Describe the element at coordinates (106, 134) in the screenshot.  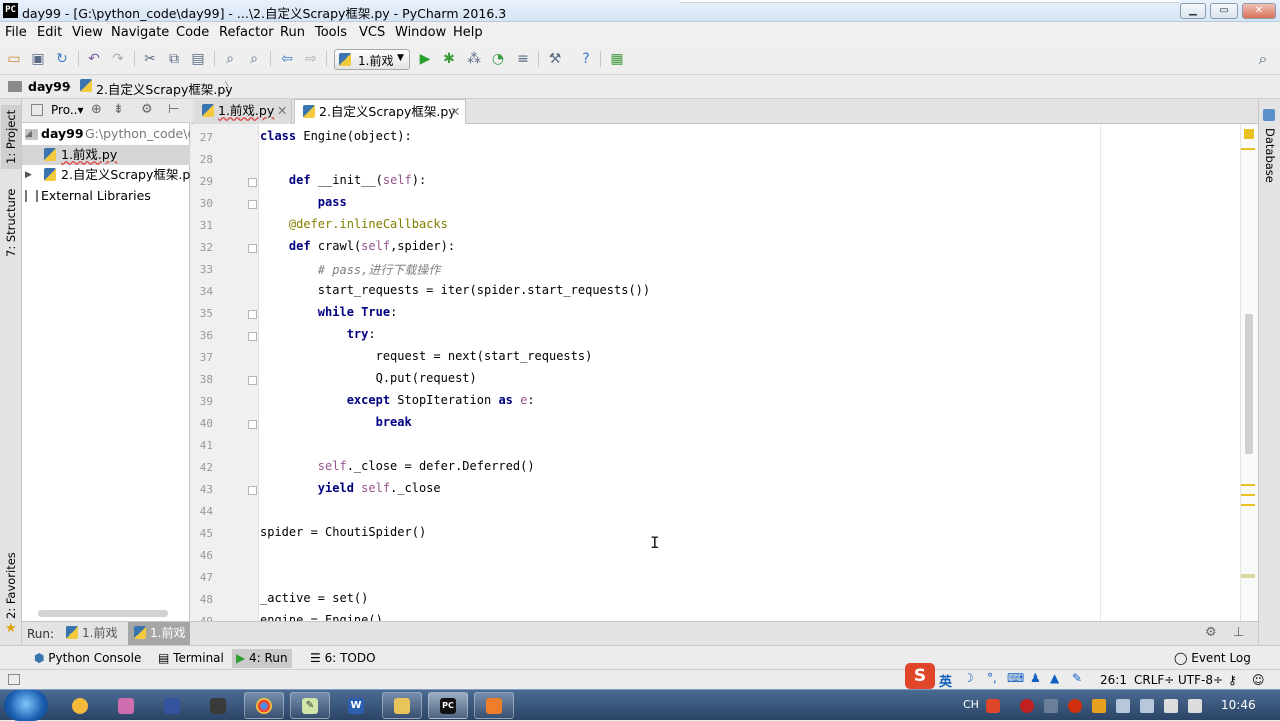
I see `tree-item-root: ◢ day99 G:\python_code\d` at that location.